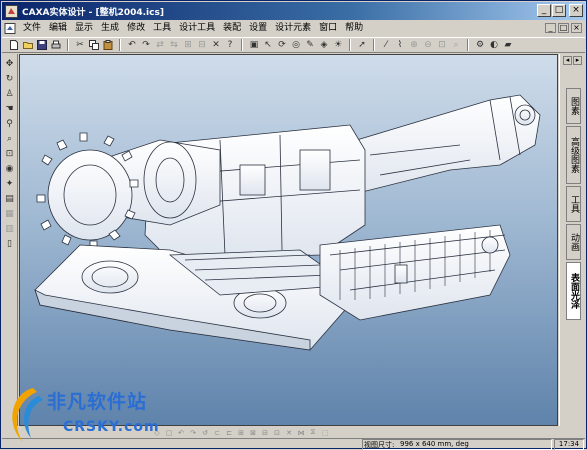 The image size is (587, 450). I want to click on menu-file: 文件, so click(32, 28).